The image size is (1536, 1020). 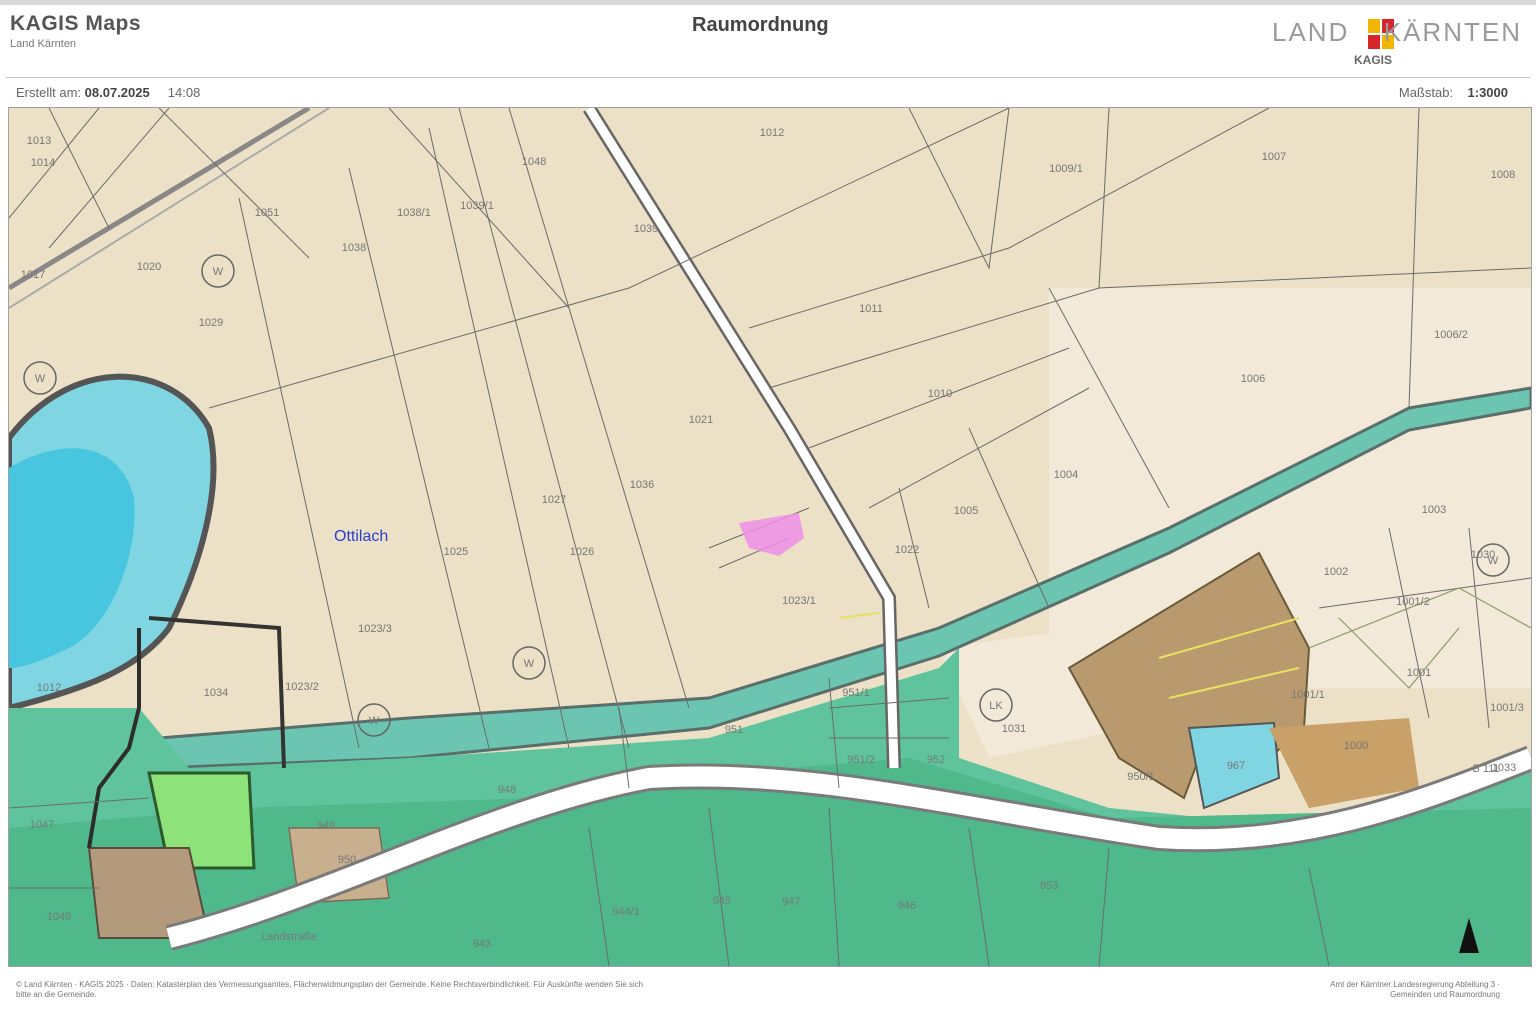 What do you see at coordinates (1141, 777) in the screenshot?
I see `parcel-number: 950/1` at bounding box center [1141, 777].